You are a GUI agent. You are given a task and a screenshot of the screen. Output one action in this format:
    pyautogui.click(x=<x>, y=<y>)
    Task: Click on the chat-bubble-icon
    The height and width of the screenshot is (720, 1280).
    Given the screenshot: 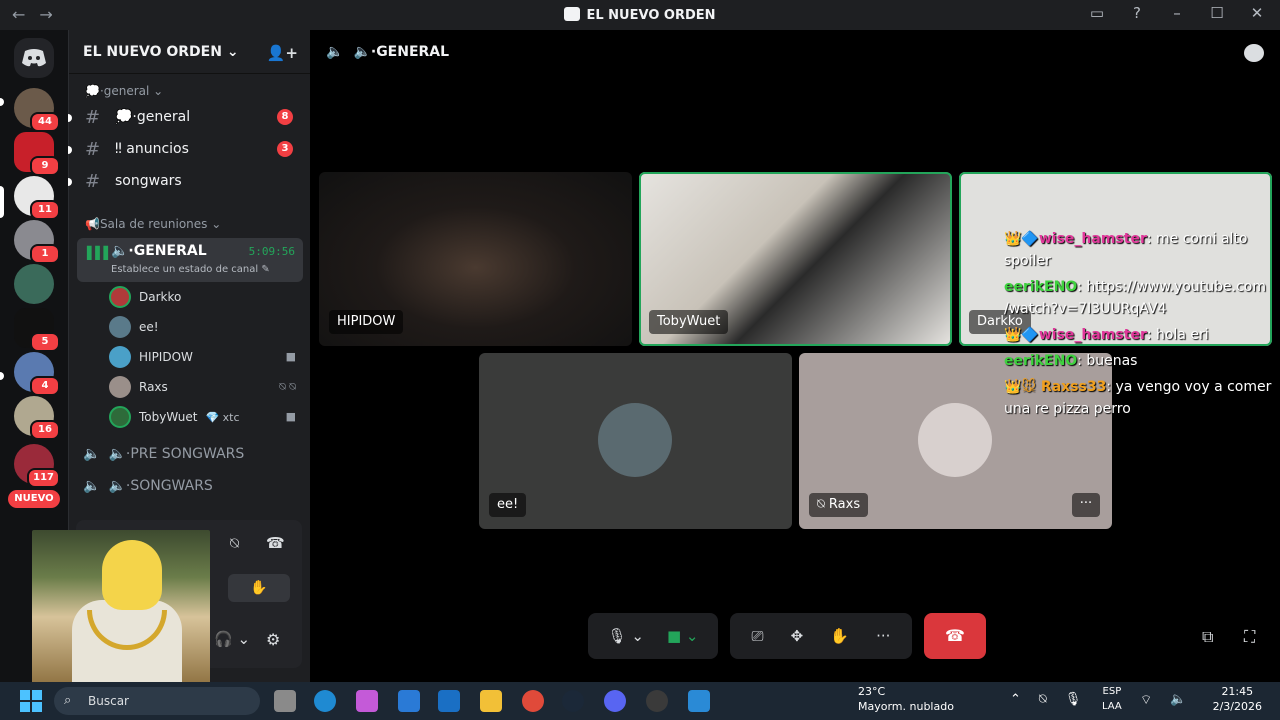 What is the action you would take?
    pyautogui.click(x=1254, y=53)
    